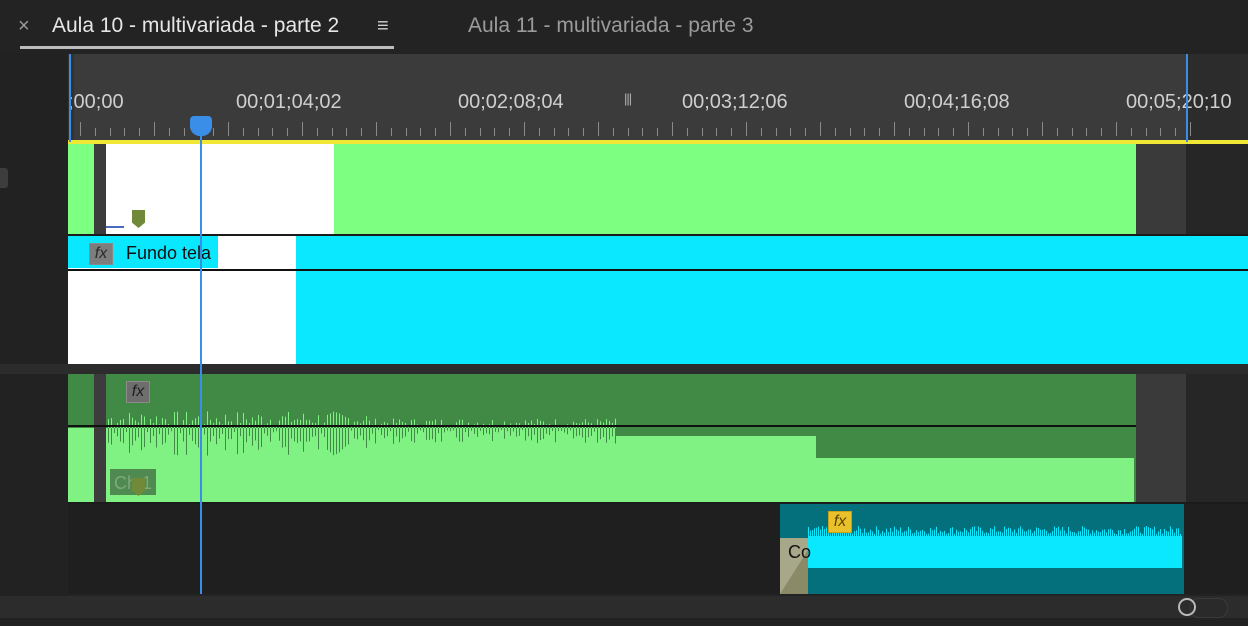  What do you see at coordinates (169, 253) in the screenshot?
I see `clip-name-fundo-tela: Fundo tela` at bounding box center [169, 253].